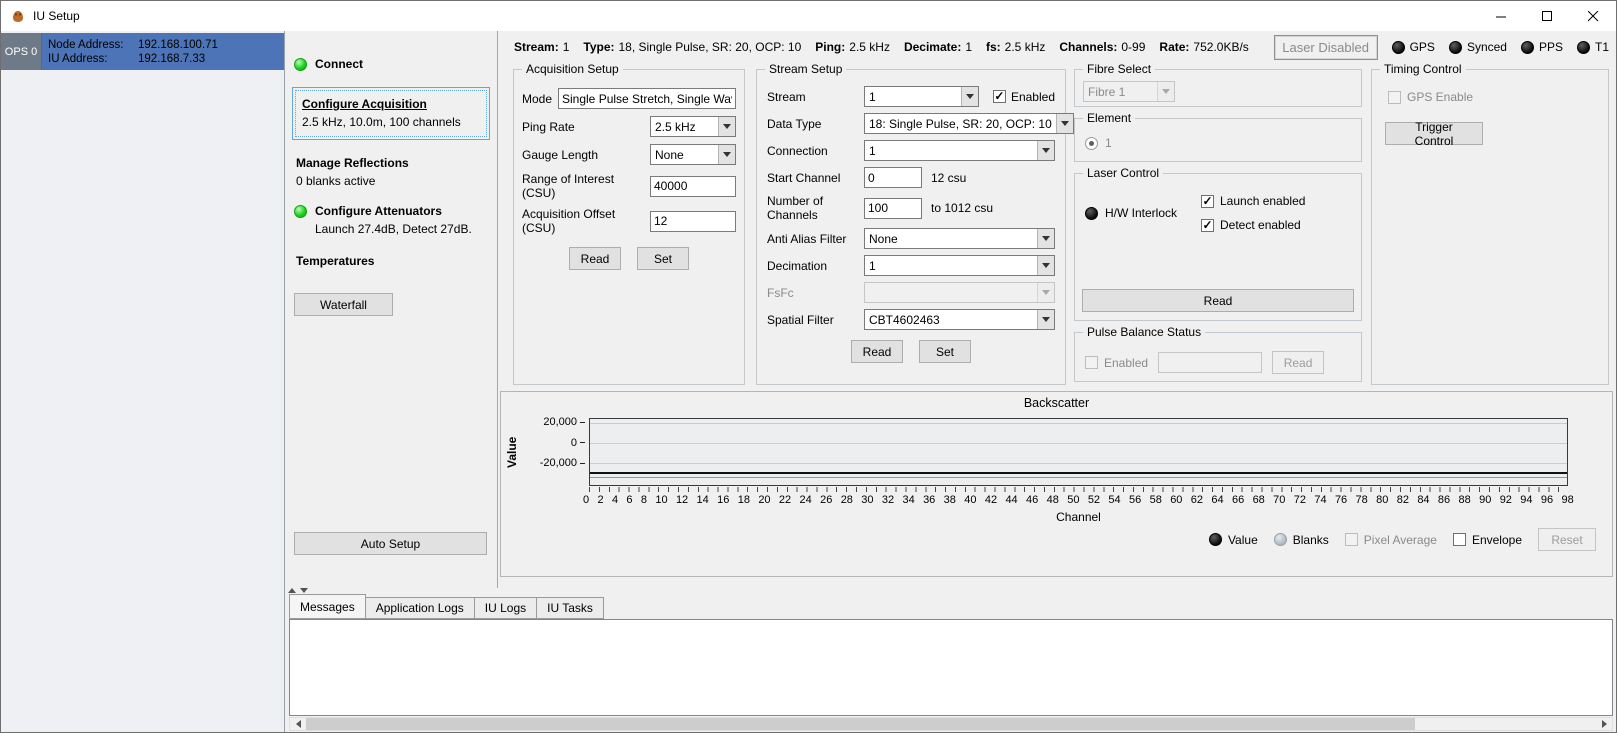 This screenshot has width=1617, height=733. What do you see at coordinates (893, 208) in the screenshot?
I see `number-of-channels-input` at bounding box center [893, 208].